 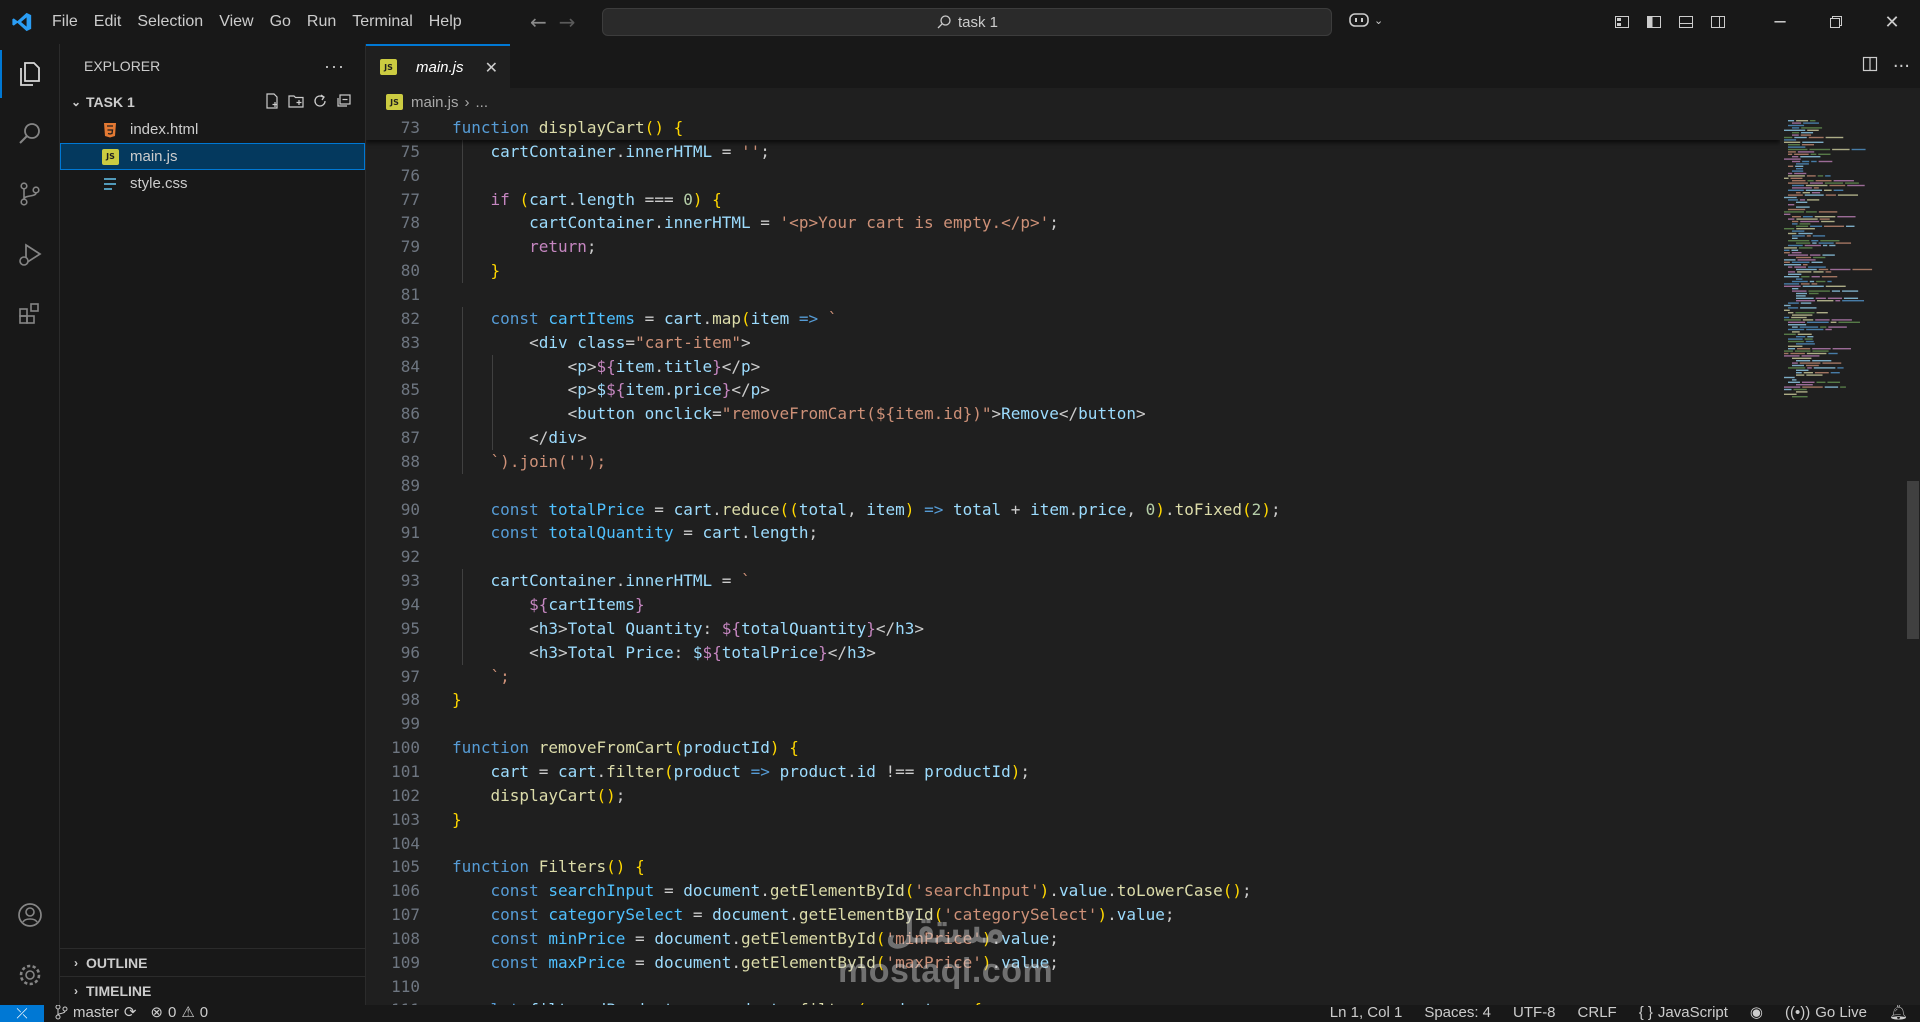 I want to click on run-debug-icon, so click(x=30, y=254).